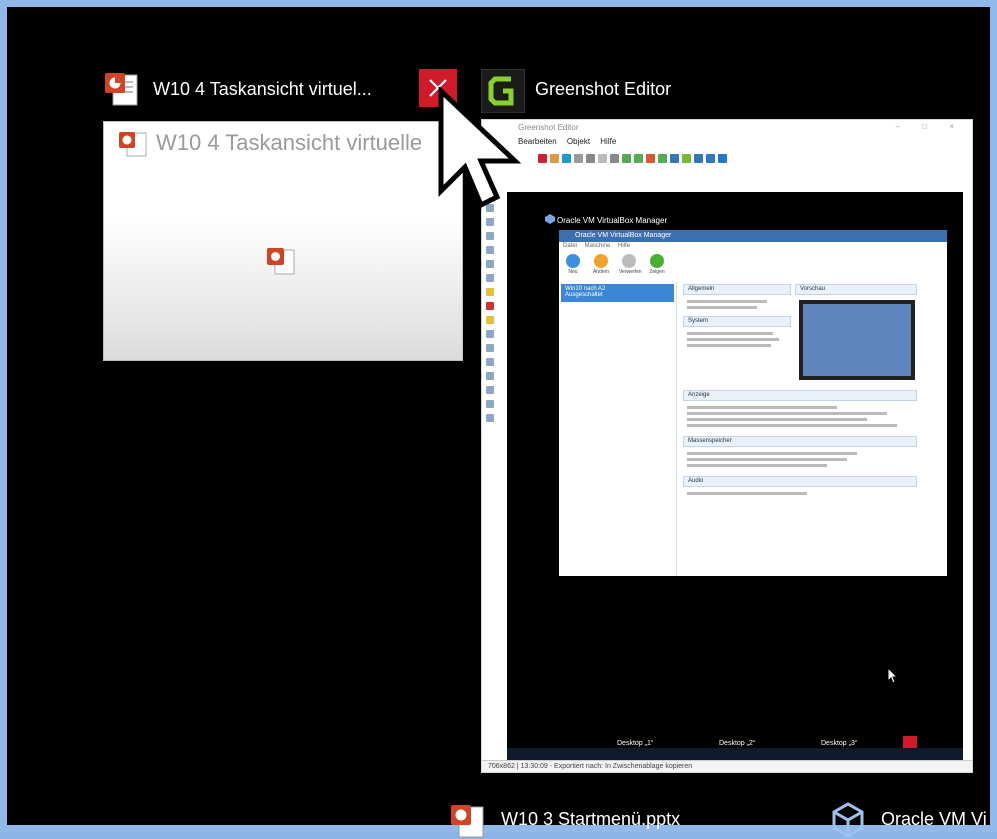 This screenshot has width=997, height=839. Describe the element at coordinates (573, 266) in the screenshot. I see `vb-tool-new: Neu` at that location.